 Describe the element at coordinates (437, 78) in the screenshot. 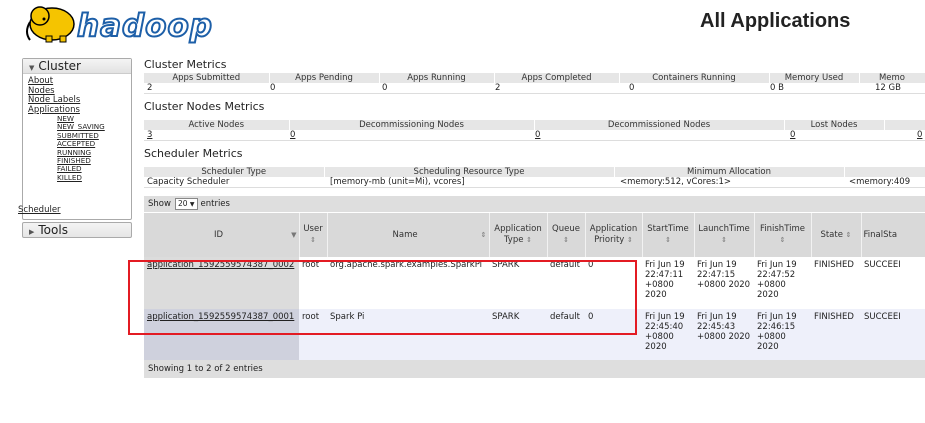

I see `header-apps-running: Apps Running` at that location.